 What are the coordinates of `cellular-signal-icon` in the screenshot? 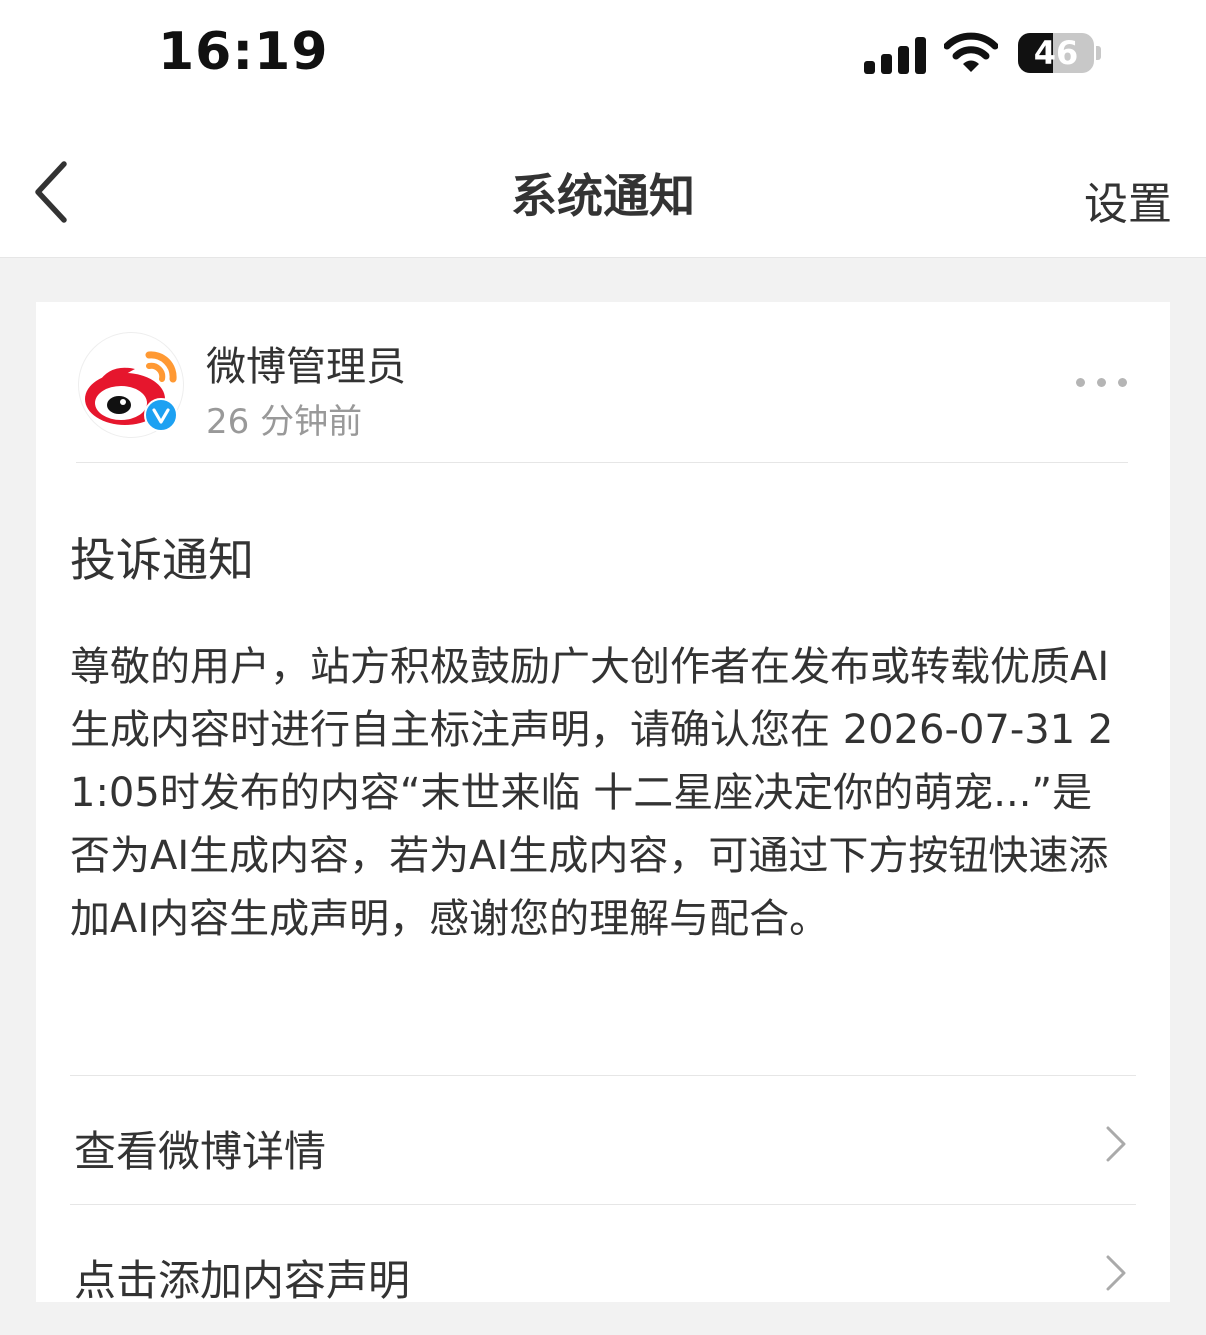 It's located at (895, 55).